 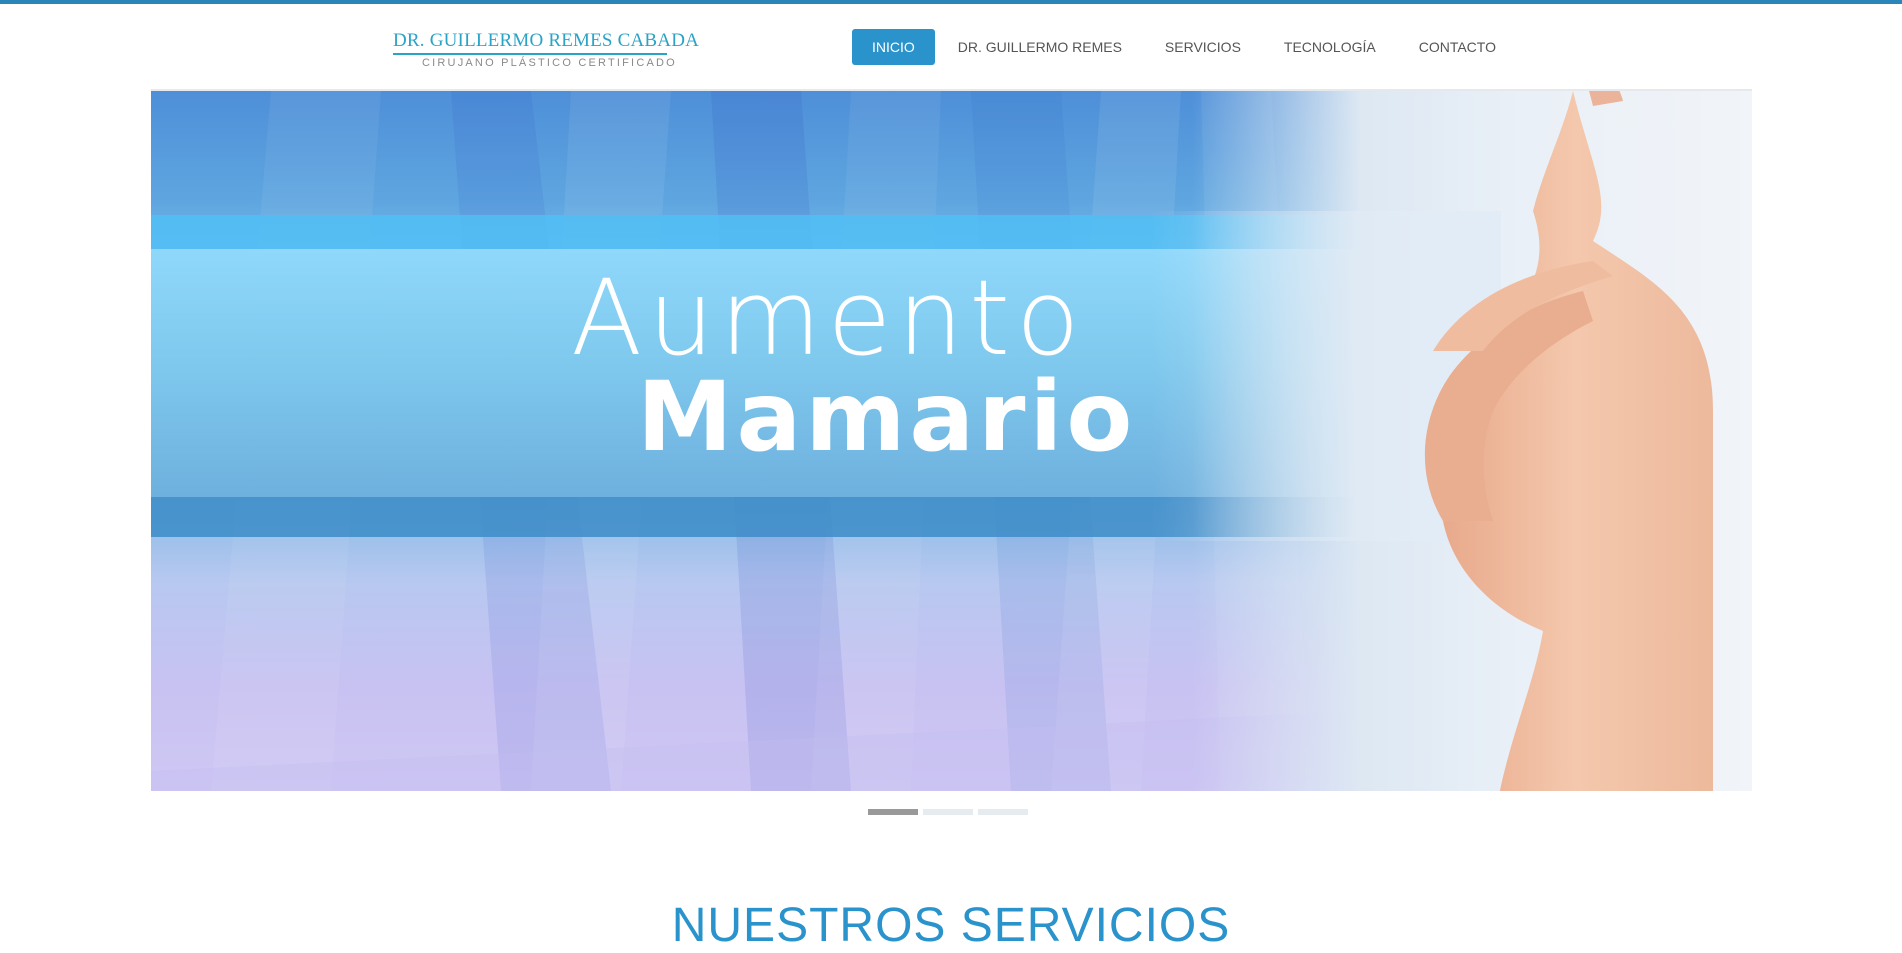 What do you see at coordinates (546, 40) in the screenshot?
I see `logo-name: DR. GUILLERMO REMES CABADA` at bounding box center [546, 40].